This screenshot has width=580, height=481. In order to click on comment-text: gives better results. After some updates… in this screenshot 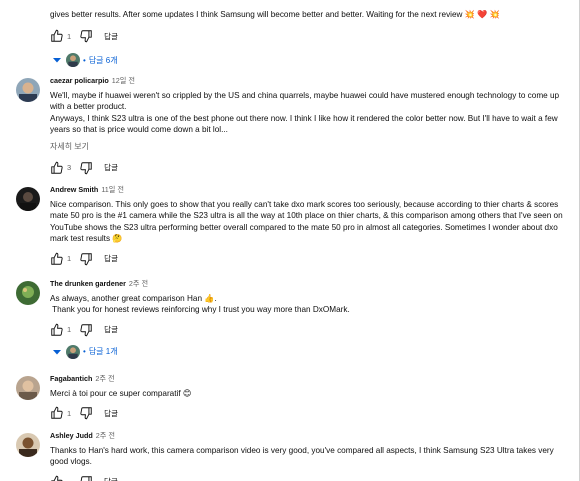, I will do `click(310, 14)`.